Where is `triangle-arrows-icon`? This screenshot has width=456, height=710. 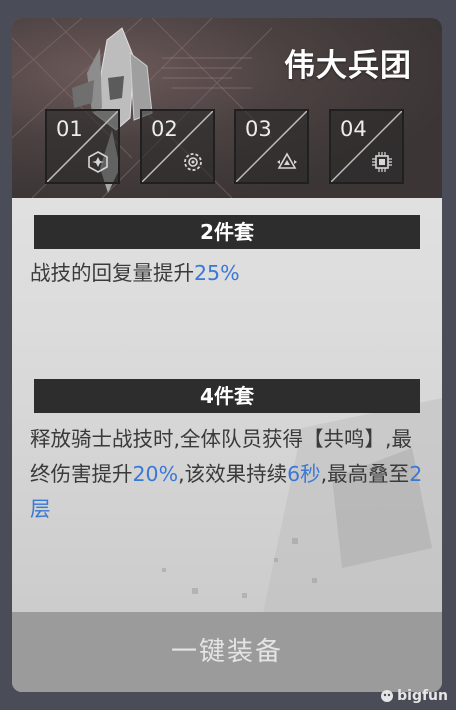
triangle-arrows-icon is located at coordinates (287, 160).